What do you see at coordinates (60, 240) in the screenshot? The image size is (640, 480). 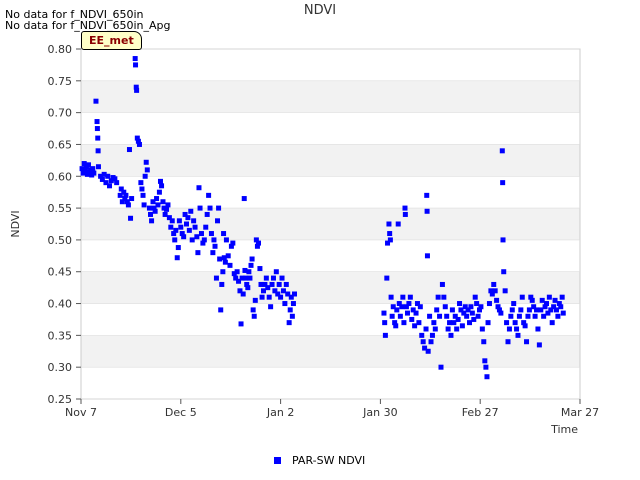 I see `y-tick-label: 0.50` at bounding box center [60, 240].